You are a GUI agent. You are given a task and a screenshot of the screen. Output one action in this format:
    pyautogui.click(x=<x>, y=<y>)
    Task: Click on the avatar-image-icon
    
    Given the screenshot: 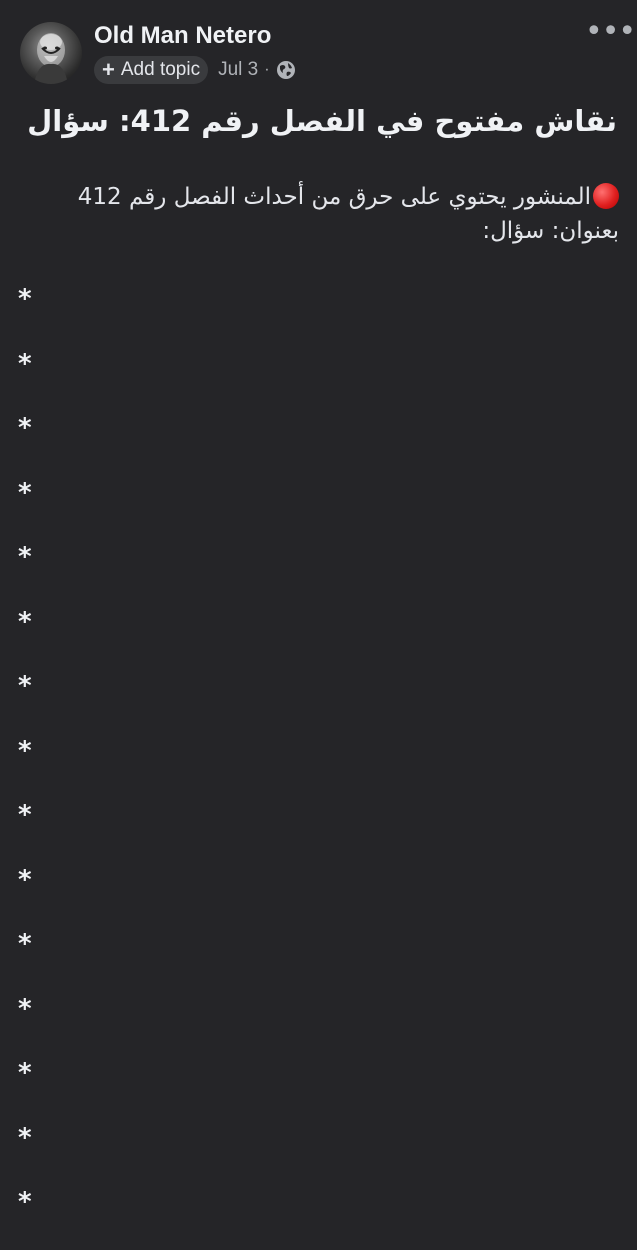 What is the action you would take?
    pyautogui.click(x=51, y=58)
    